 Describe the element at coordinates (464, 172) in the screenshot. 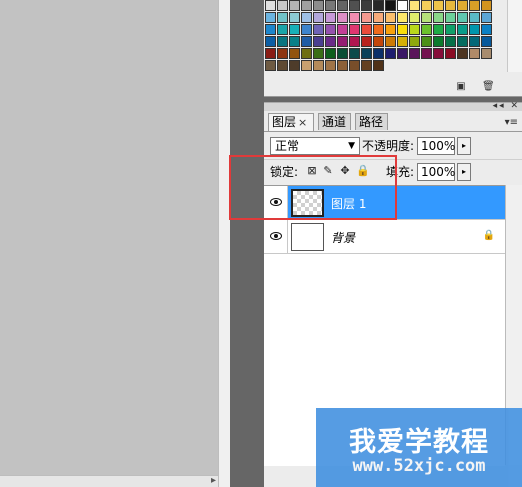

I see `fill-slider-toggle: ▸` at that location.